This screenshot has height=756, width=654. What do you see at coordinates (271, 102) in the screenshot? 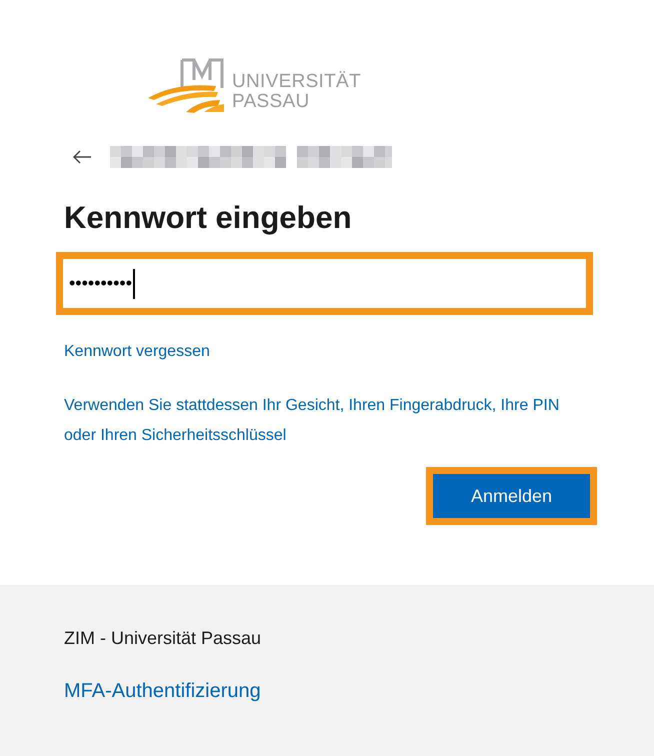
I see `logo-text: PASSAU` at bounding box center [271, 102].